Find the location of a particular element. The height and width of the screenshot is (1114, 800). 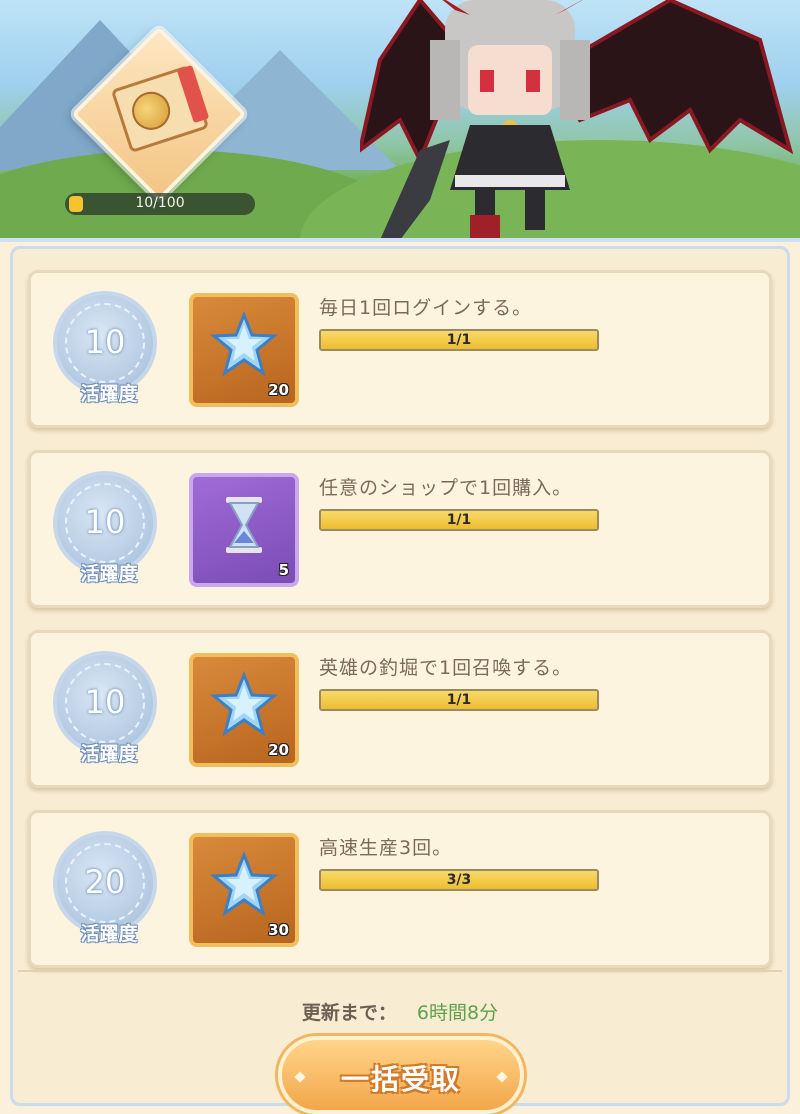

task-progress-text: 3/3 is located at coordinates (459, 880).